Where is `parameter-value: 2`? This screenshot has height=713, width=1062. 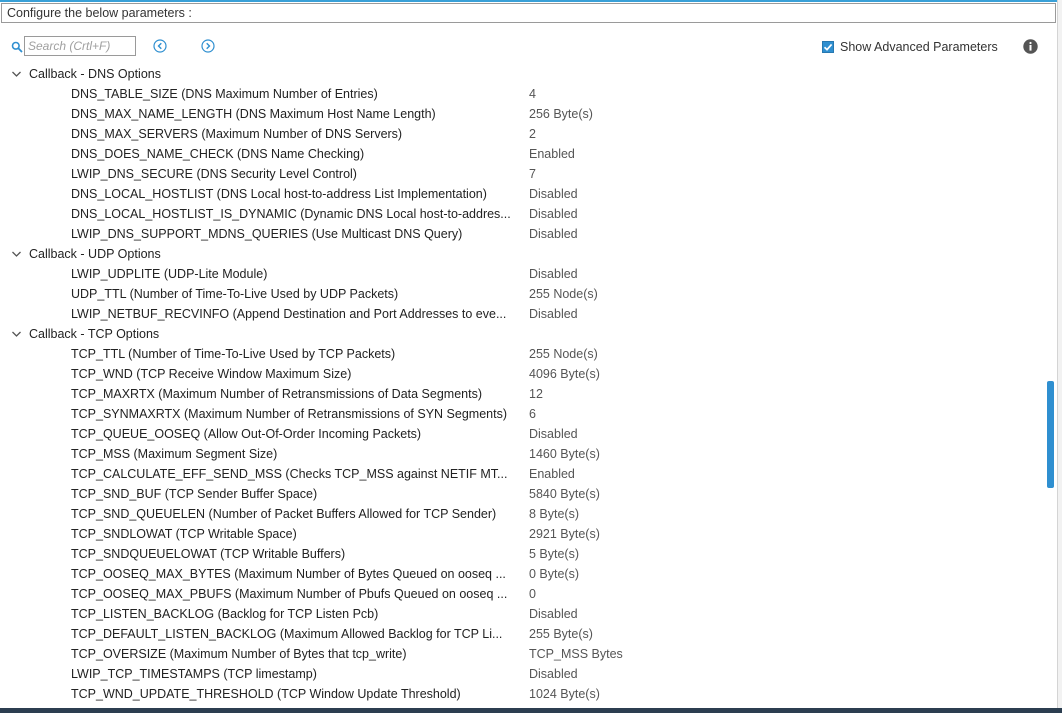
parameter-value: 2 is located at coordinates (532, 134).